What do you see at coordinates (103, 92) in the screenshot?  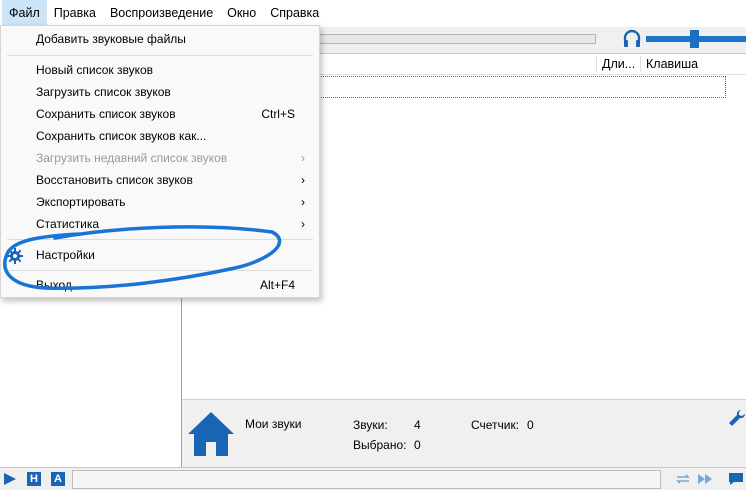 I see `menu-item-label: Загрузить список звуков` at bounding box center [103, 92].